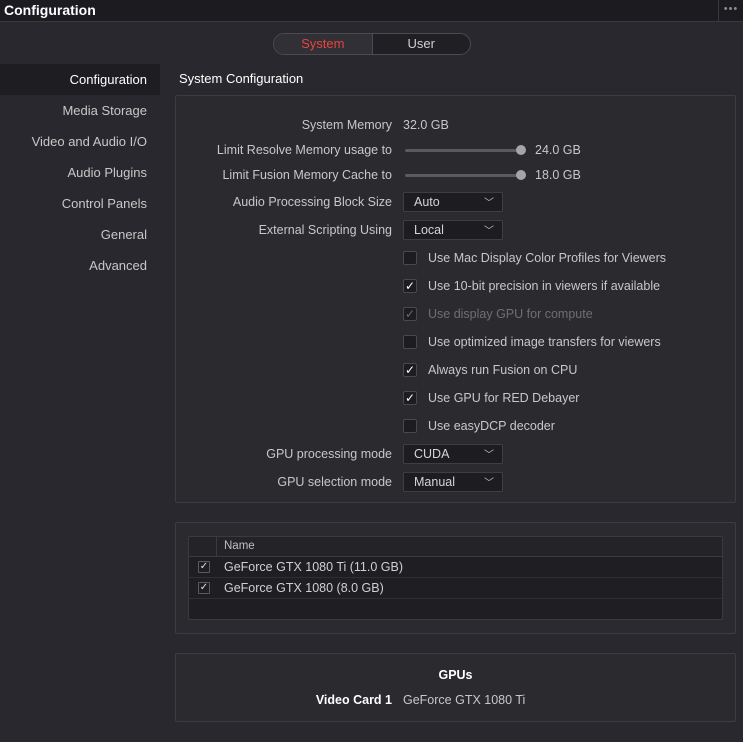  I want to click on sidebar-item-advanced: Advanced, so click(80, 265).